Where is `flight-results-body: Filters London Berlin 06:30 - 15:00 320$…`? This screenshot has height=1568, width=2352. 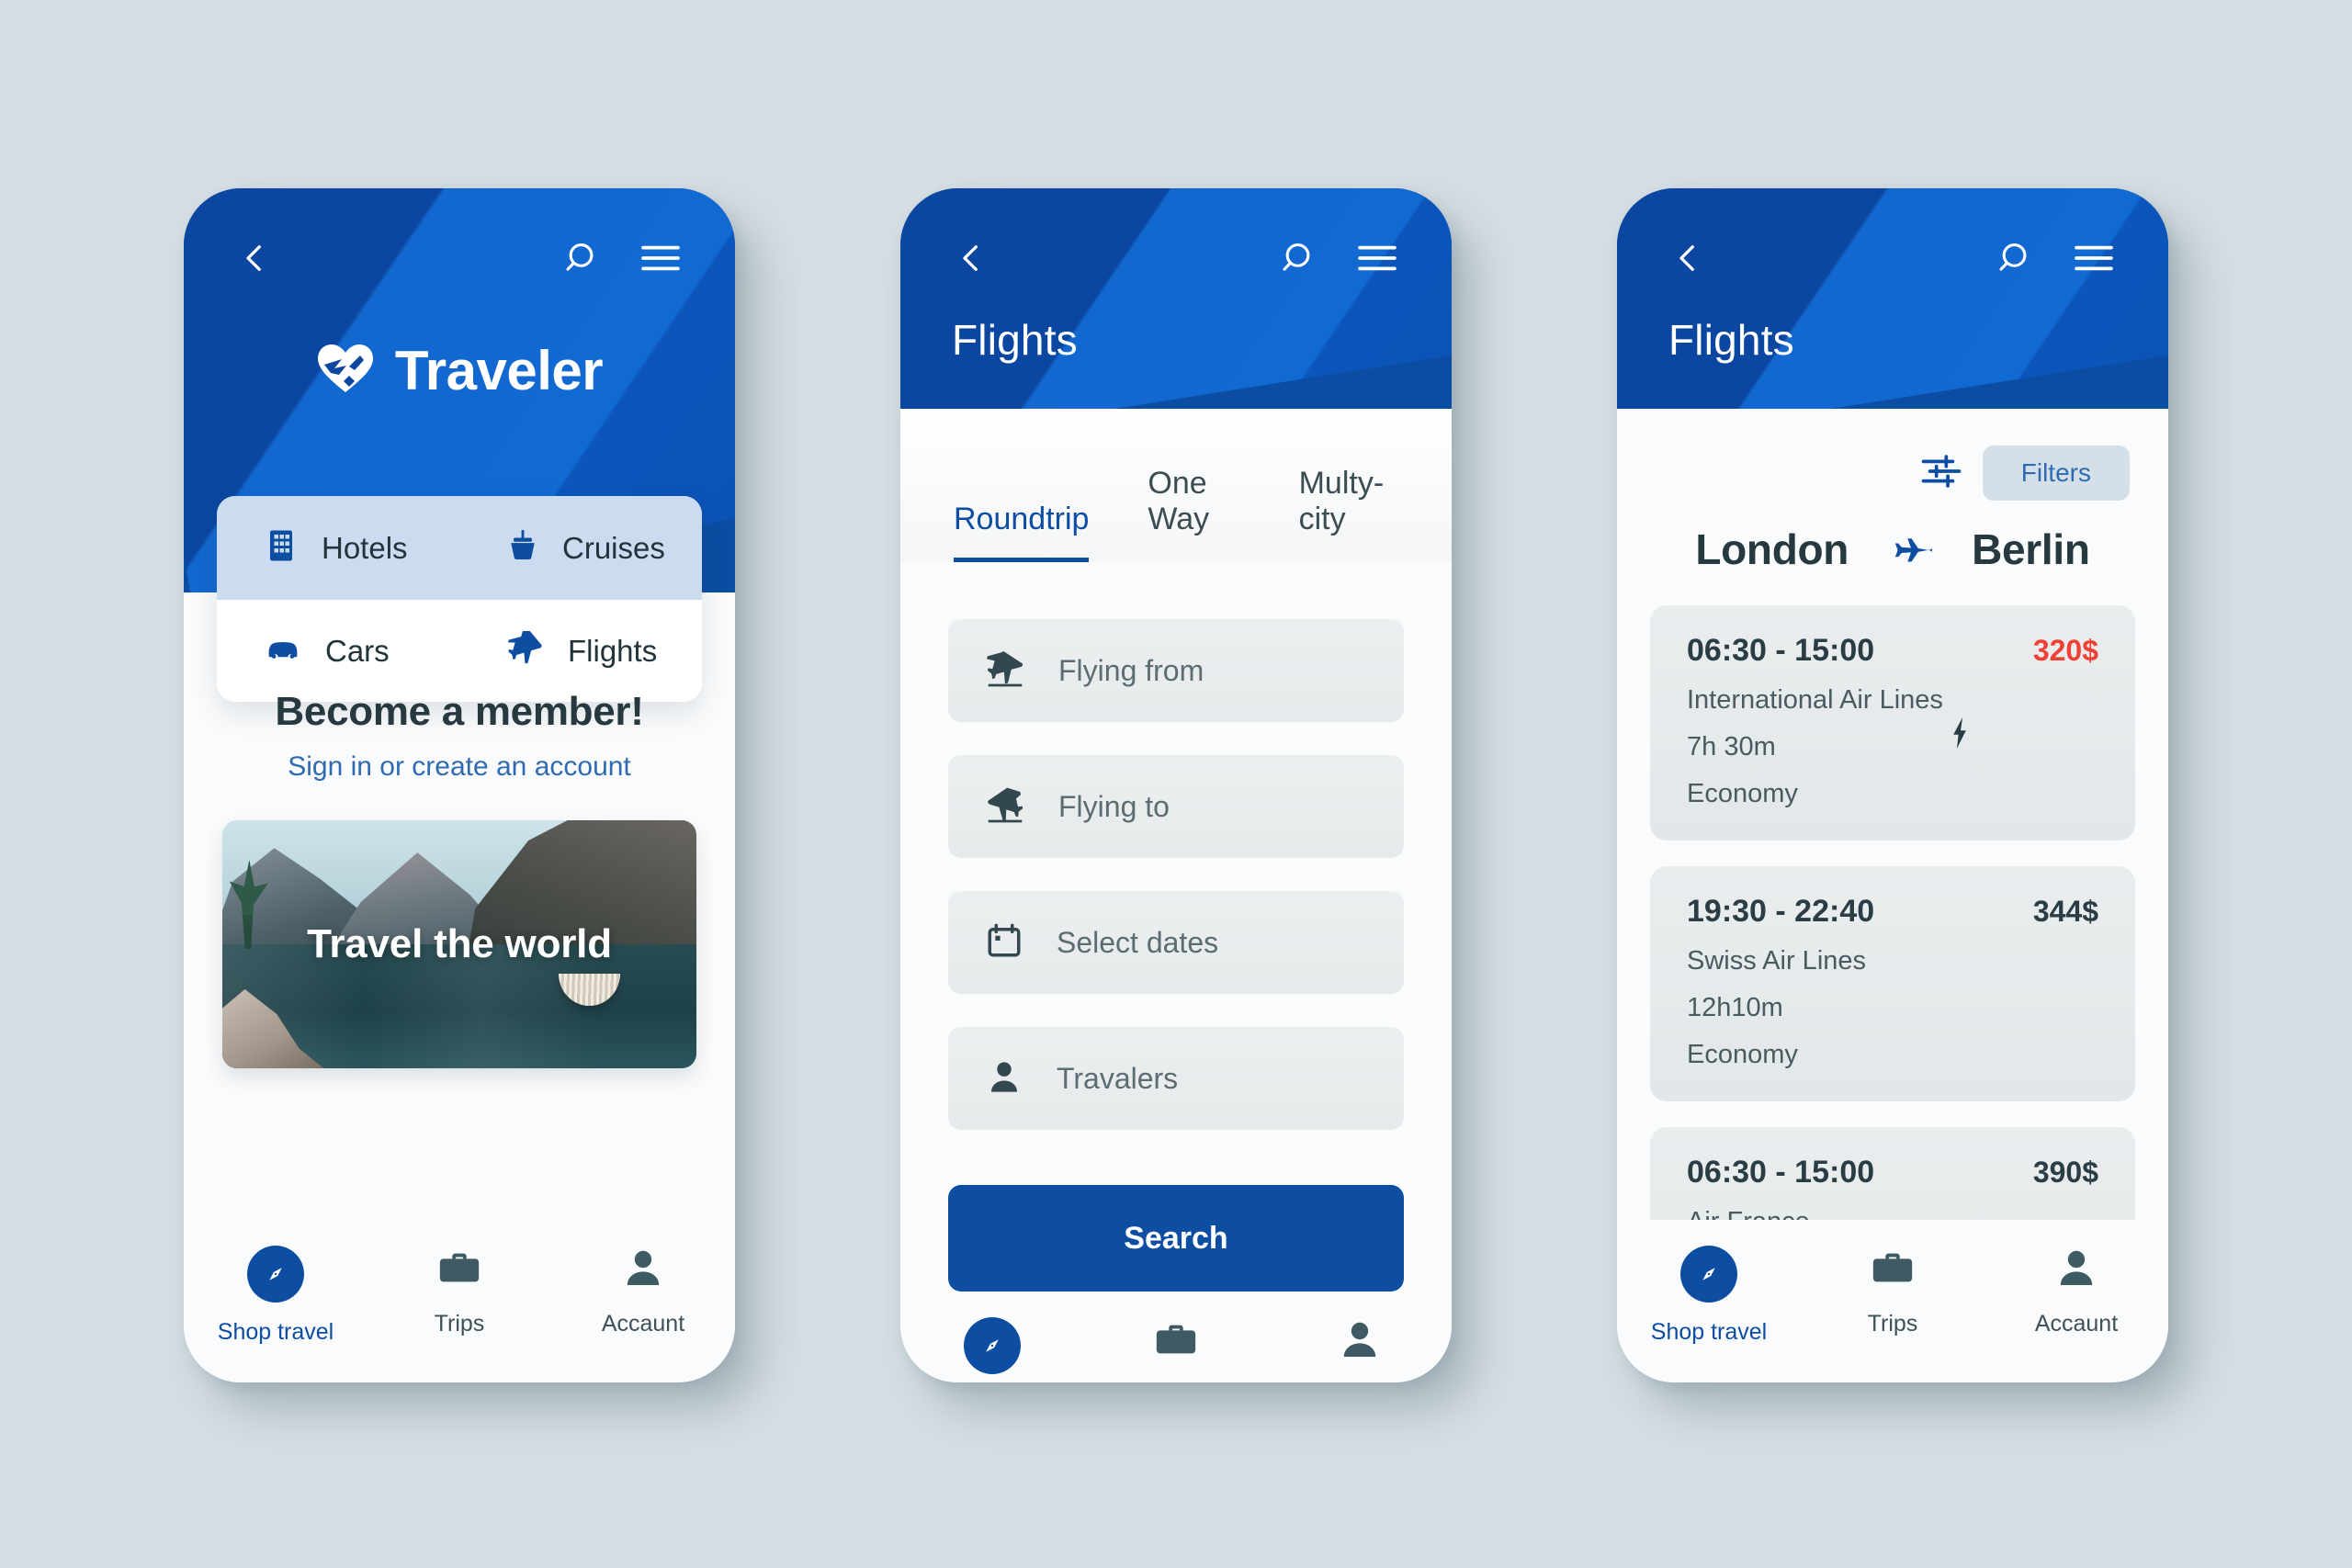 flight-results-body: Filters London Berlin 06:30 - 15:00 320$… is located at coordinates (1892, 814).